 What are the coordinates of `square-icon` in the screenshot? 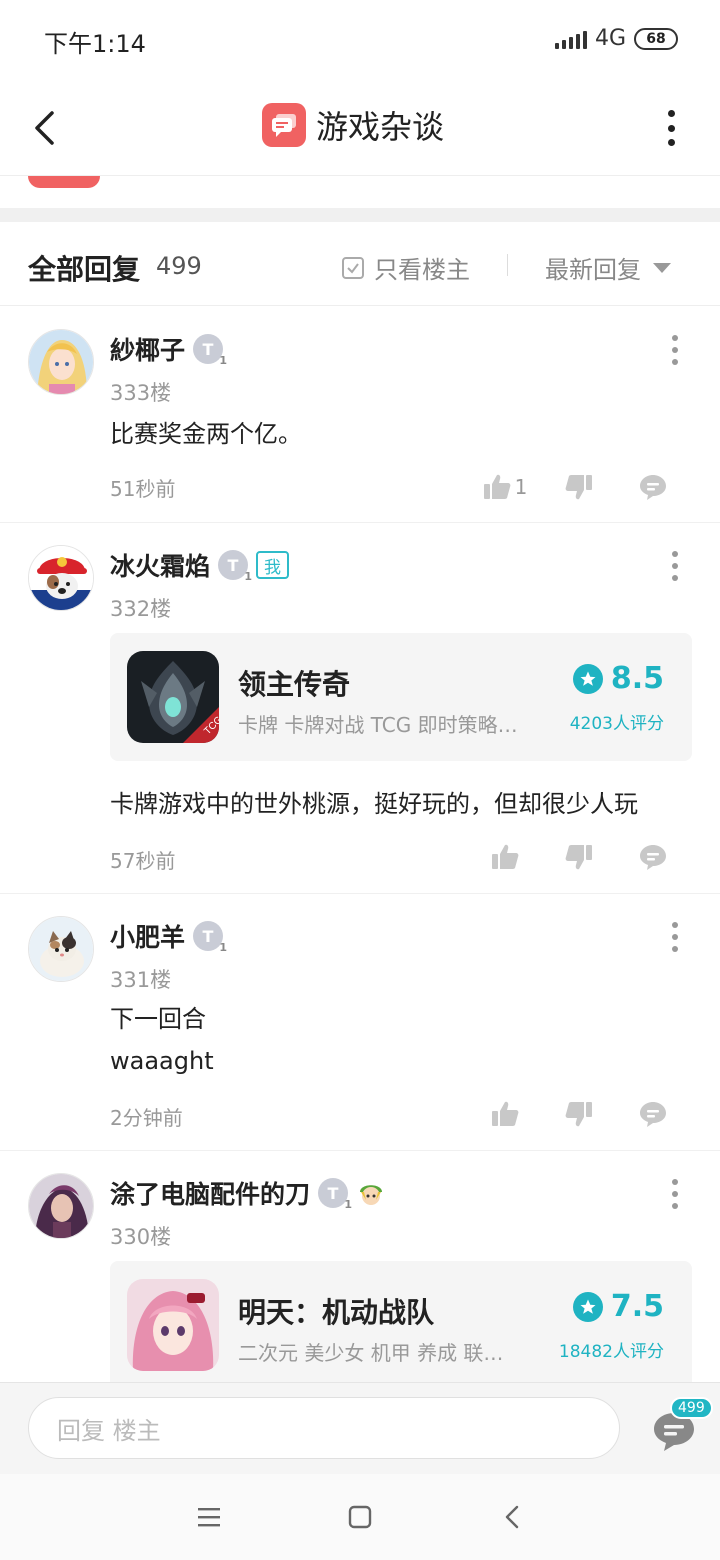 It's located at (360, 1517).